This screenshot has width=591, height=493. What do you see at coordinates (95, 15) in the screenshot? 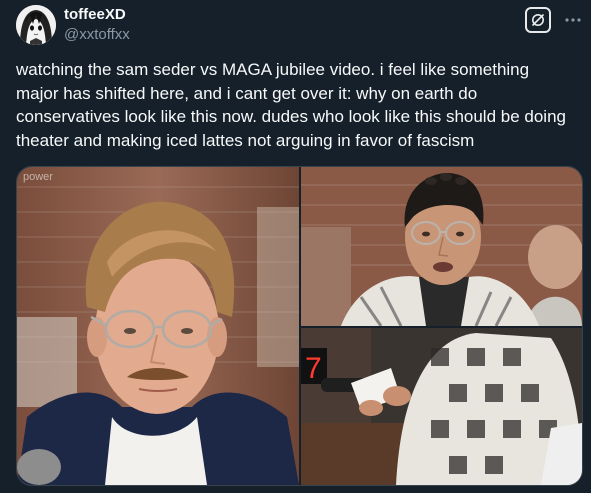
I see `author-display-name: toffeeXD` at bounding box center [95, 15].